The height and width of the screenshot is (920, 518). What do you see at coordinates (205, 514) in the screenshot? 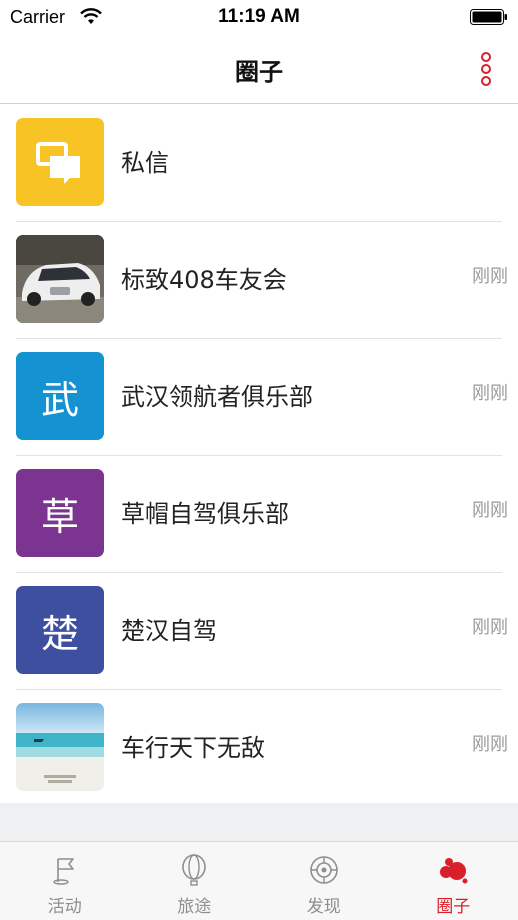
I see `list-item-title: 草帽自驾俱乐部` at bounding box center [205, 514].